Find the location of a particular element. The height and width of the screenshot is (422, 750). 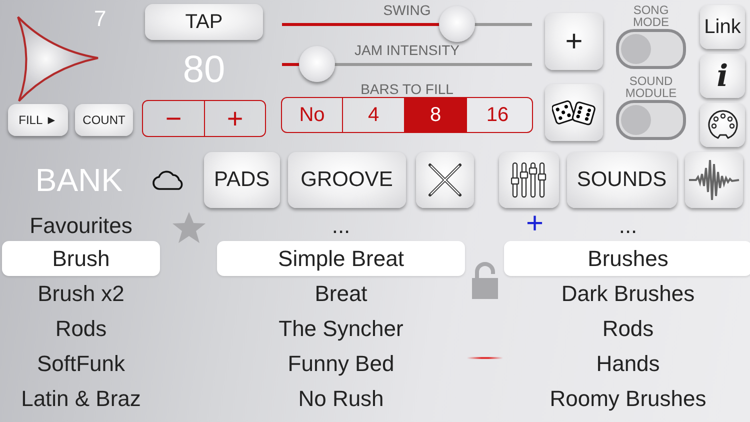

tab-button: GROOVE is located at coordinates (347, 180).